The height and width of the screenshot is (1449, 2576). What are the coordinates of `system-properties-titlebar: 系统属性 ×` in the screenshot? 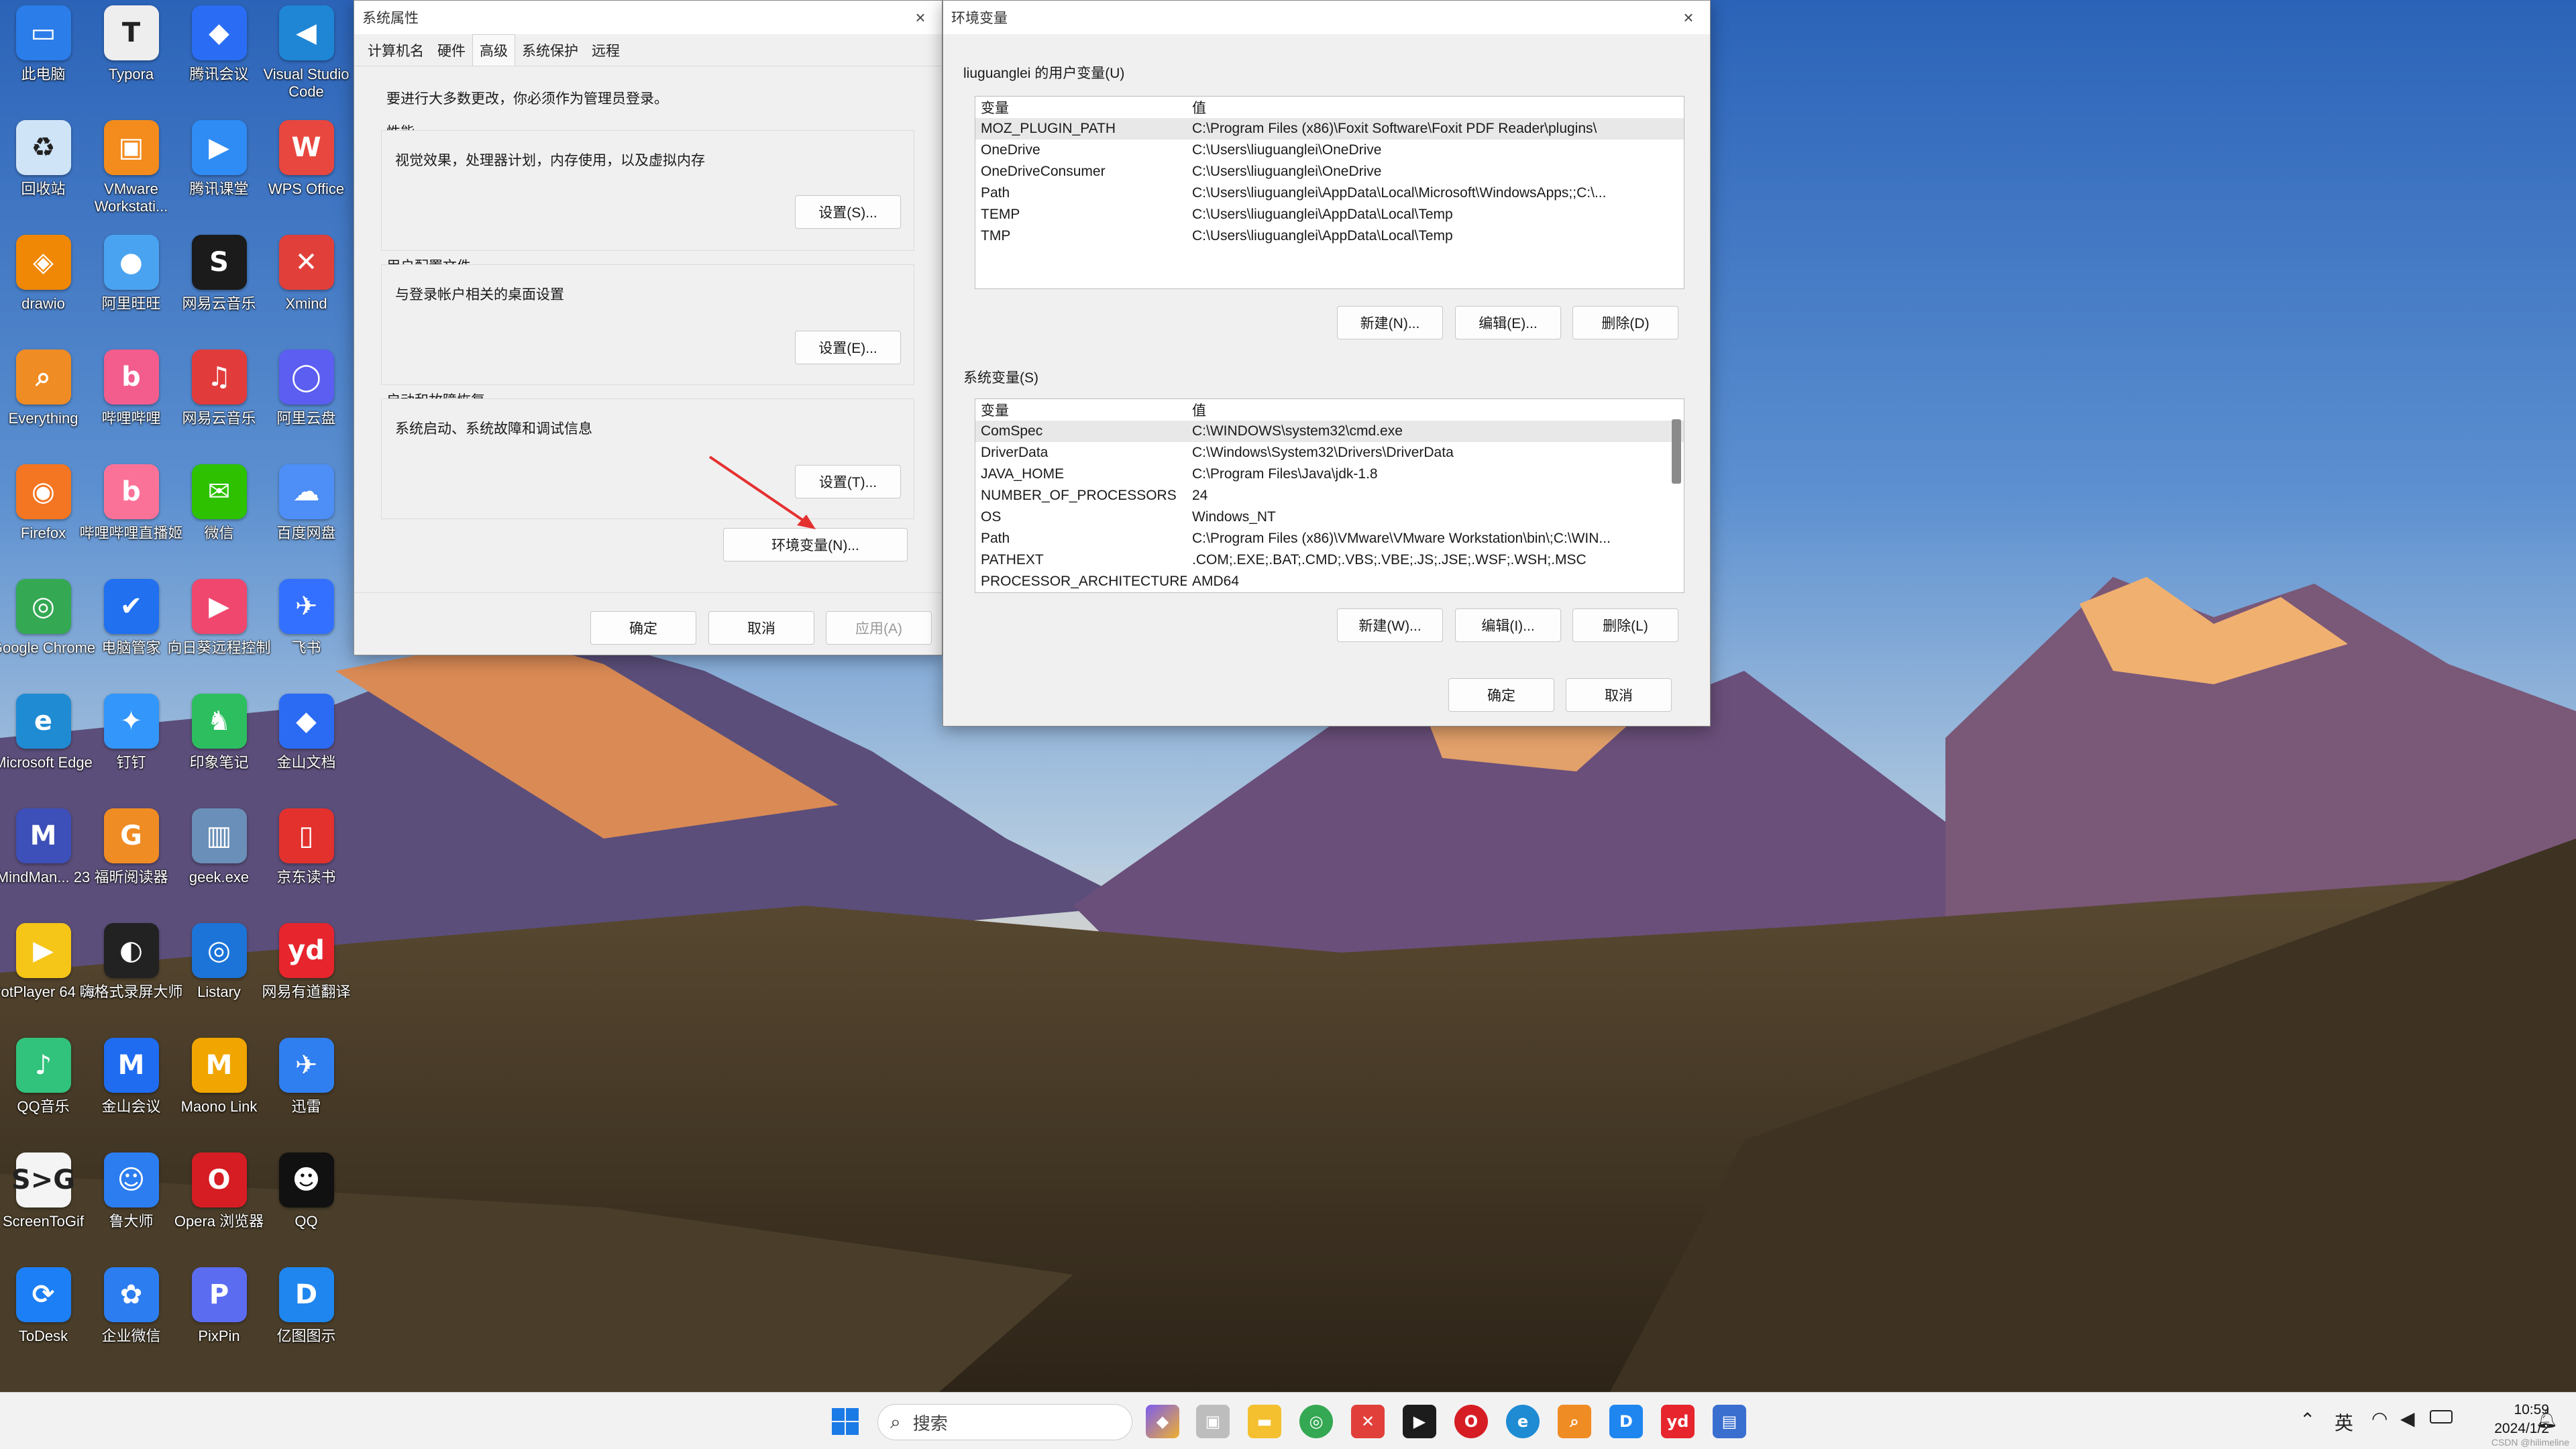 It's located at (648, 17).